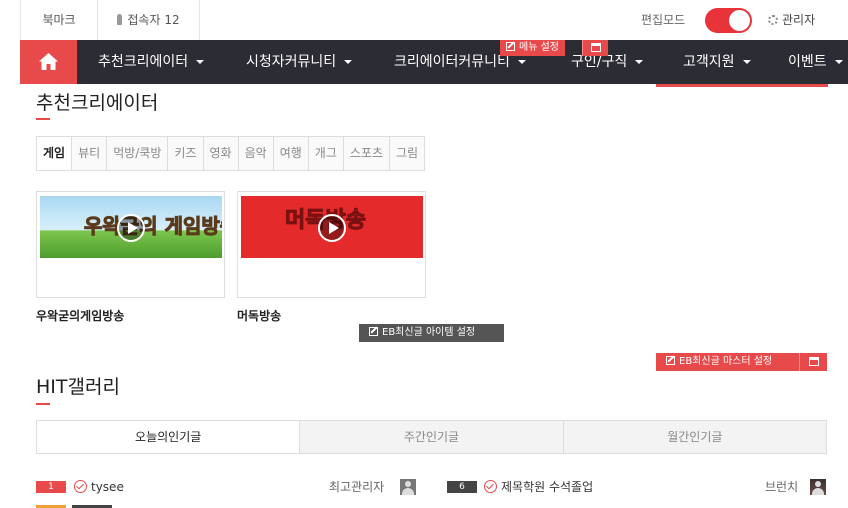 This screenshot has height=508, width=848. Describe the element at coordinates (80, 315) in the screenshot. I see `video-title: 우왁굳의게임방송` at that location.